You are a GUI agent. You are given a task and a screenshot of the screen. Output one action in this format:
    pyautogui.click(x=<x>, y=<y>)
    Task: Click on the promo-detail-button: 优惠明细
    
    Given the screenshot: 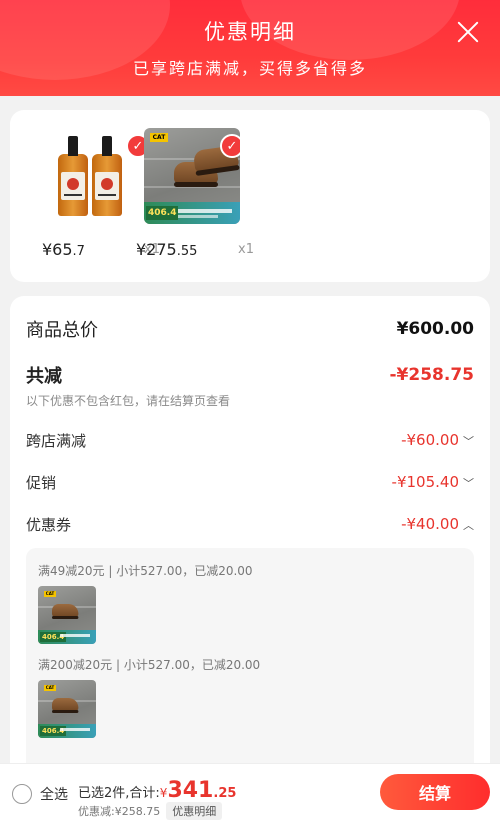 What is the action you would take?
    pyautogui.click(x=194, y=811)
    